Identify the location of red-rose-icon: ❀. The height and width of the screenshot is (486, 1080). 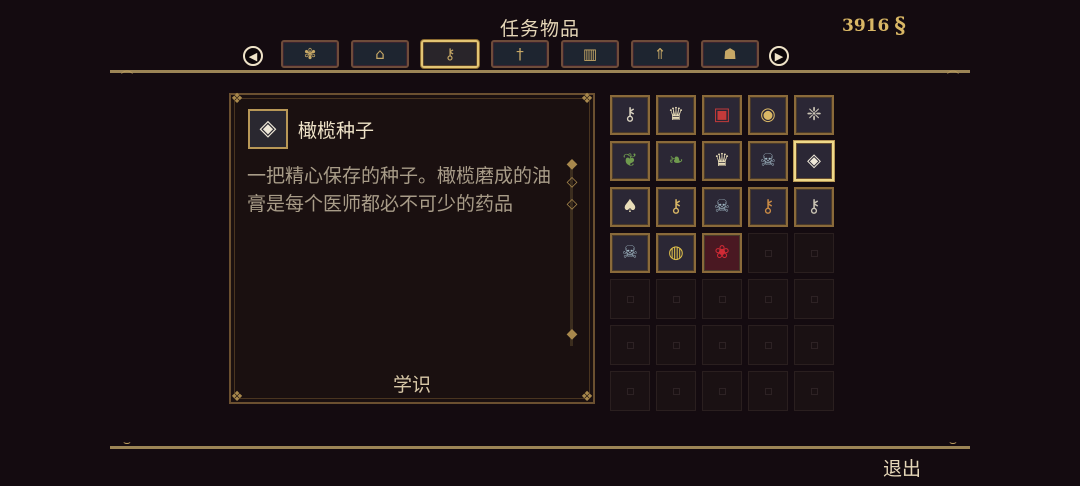
(722, 252).